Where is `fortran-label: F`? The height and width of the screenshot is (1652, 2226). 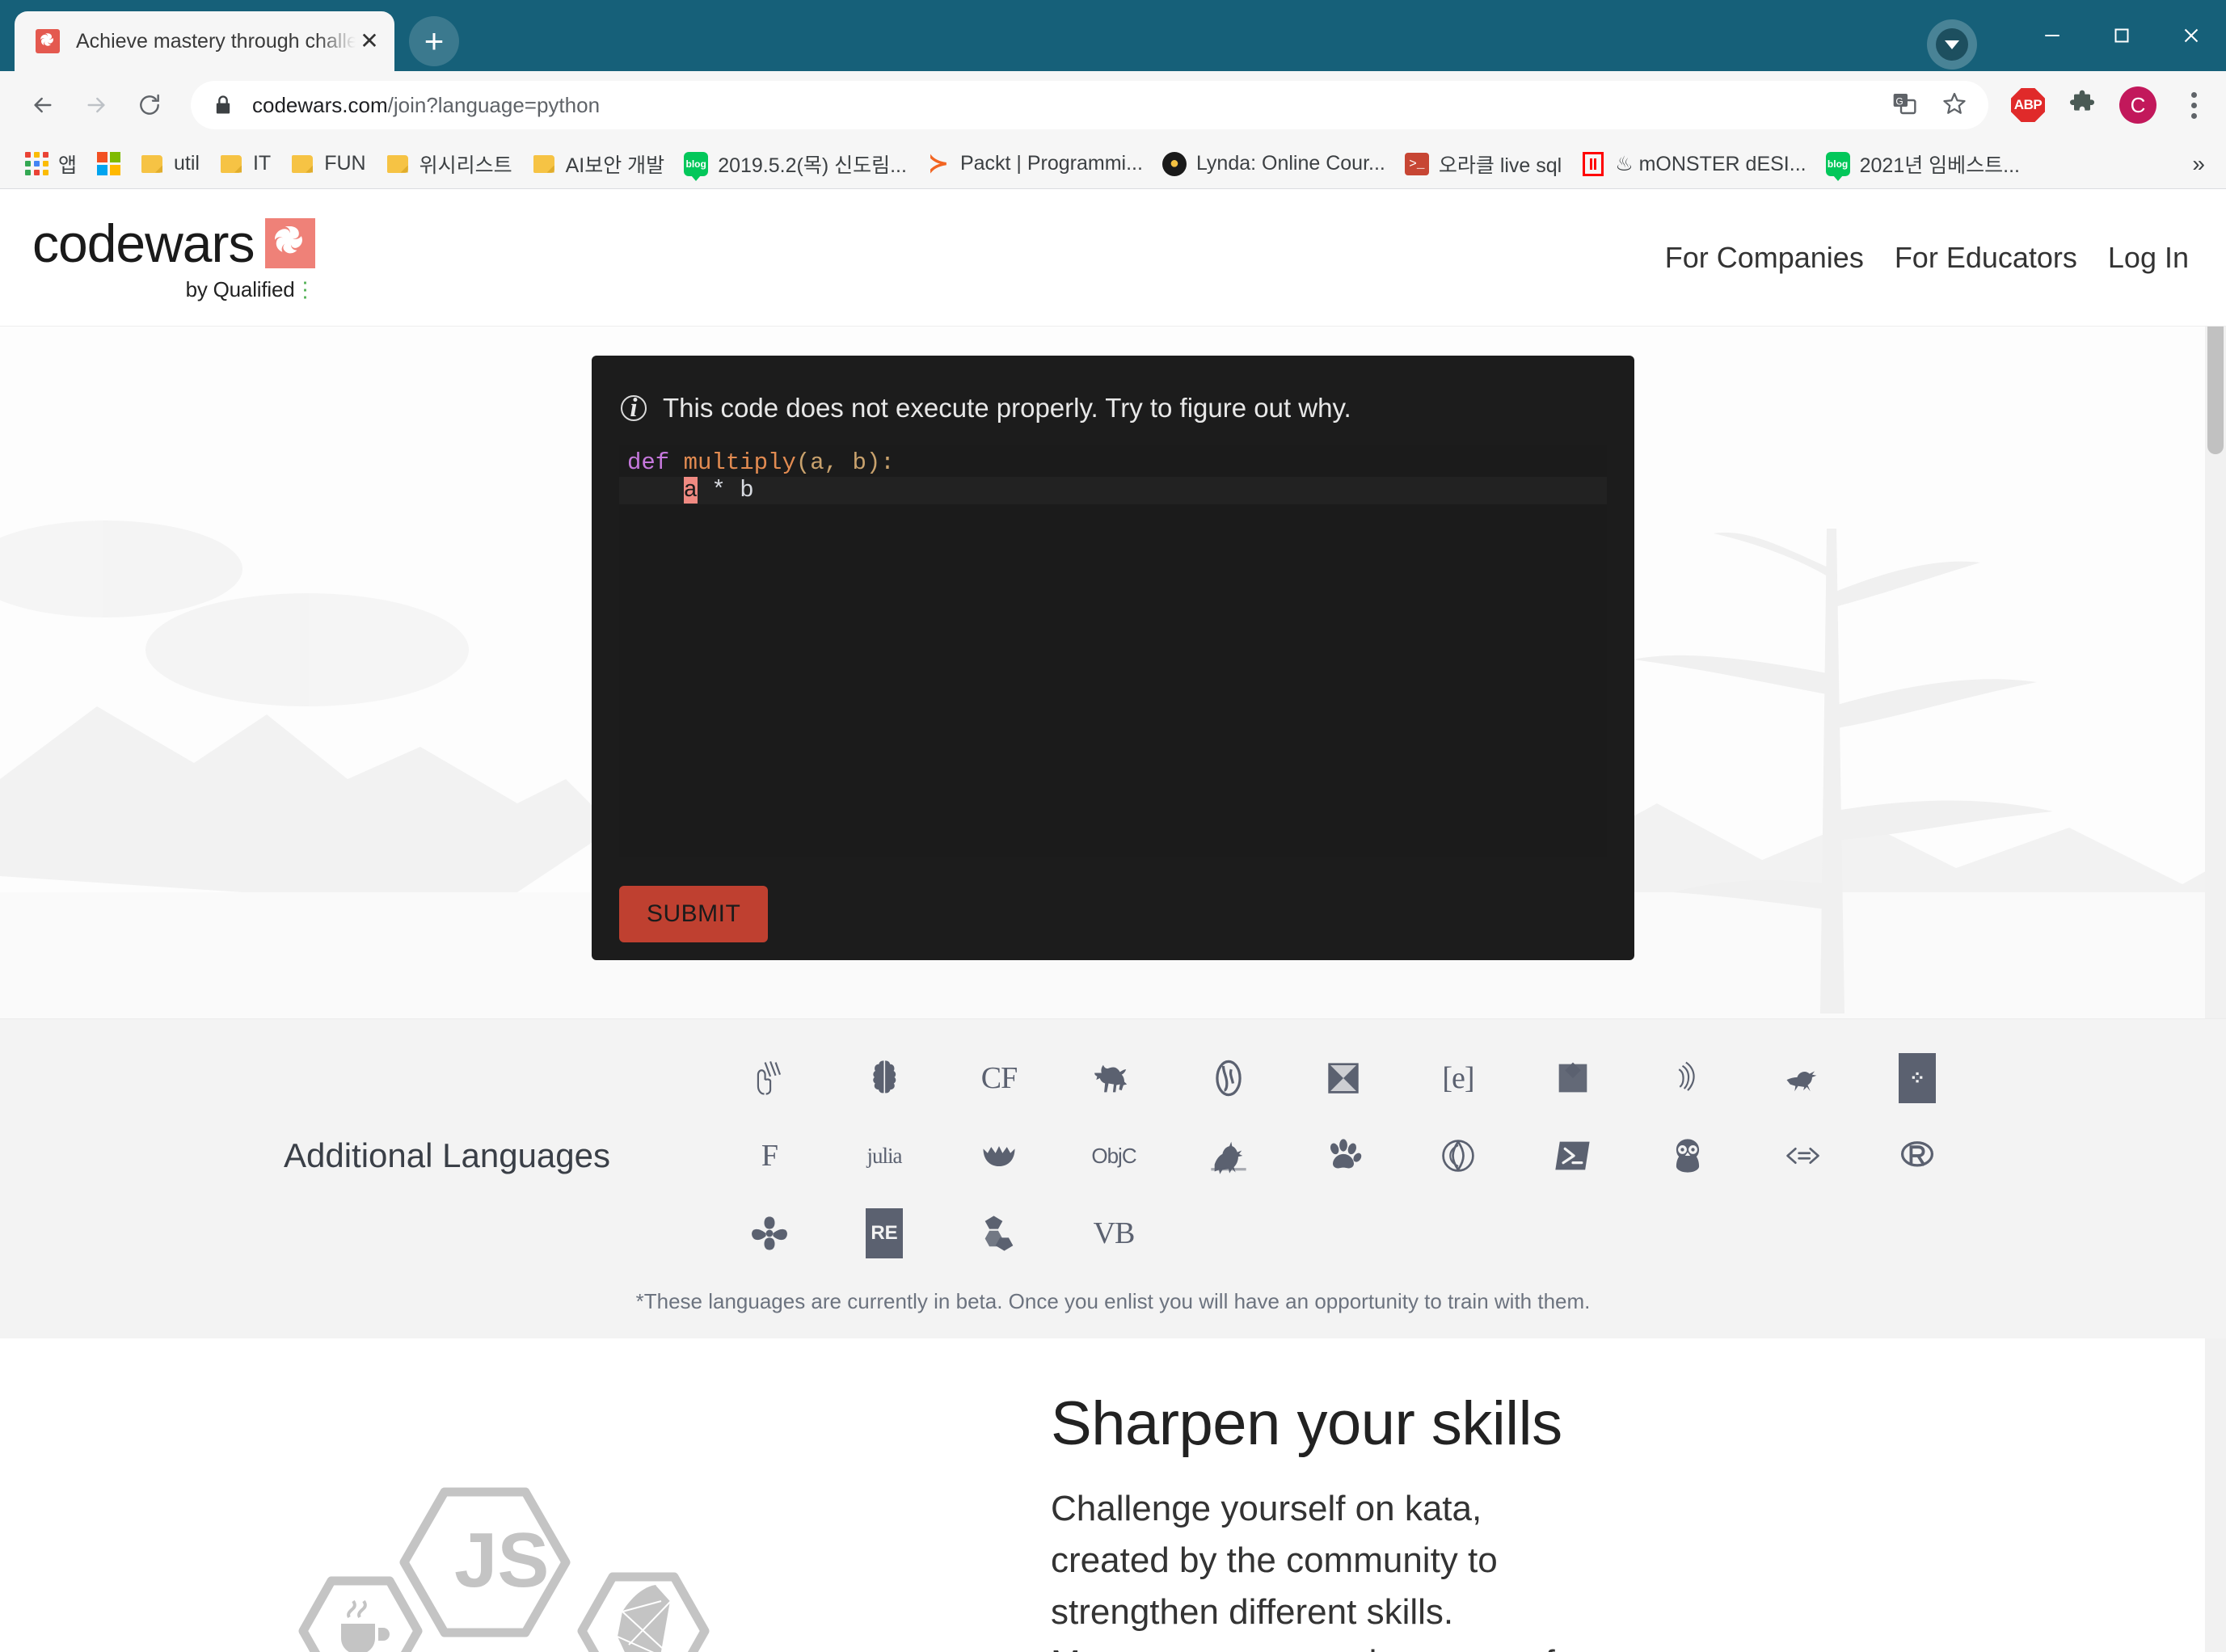
fortran-label: F is located at coordinates (769, 1156).